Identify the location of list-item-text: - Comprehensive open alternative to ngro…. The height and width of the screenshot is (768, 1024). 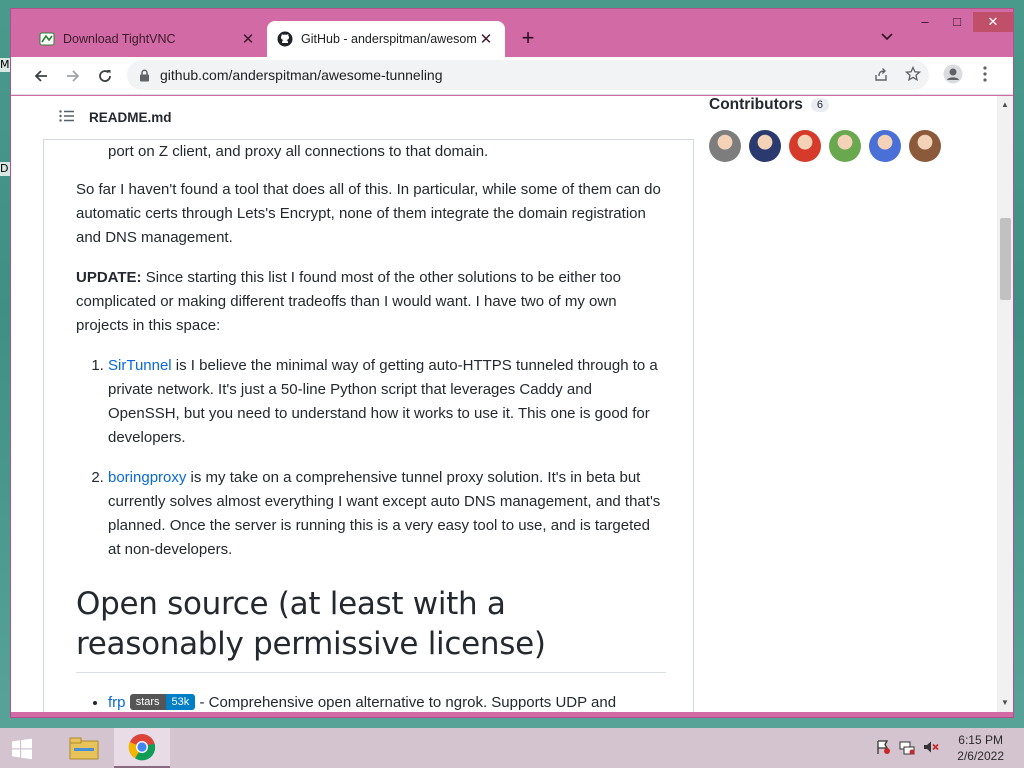
(406, 702).